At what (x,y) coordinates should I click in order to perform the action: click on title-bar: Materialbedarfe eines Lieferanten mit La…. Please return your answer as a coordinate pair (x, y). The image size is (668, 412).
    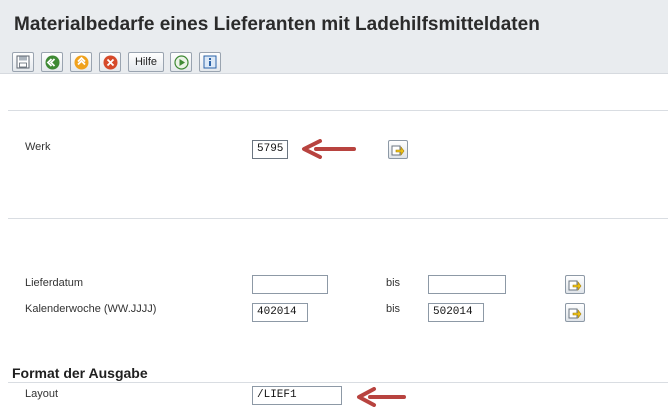
    Looking at the image, I should click on (334, 22).